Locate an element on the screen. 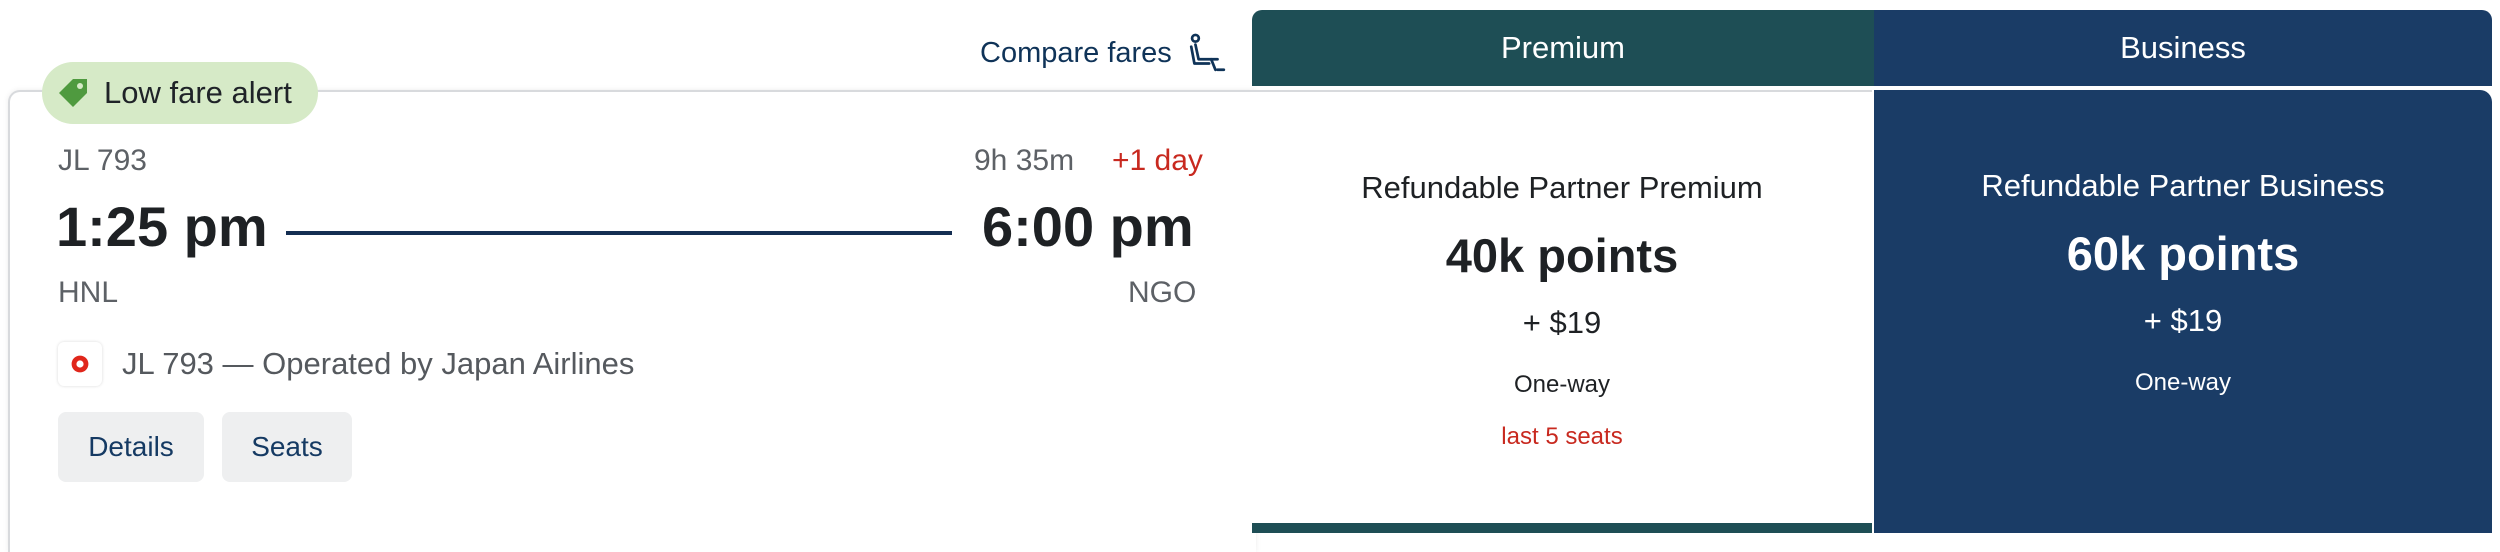 This screenshot has width=2500, height=552. details-button-label: Details is located at coordinates (131, 446).